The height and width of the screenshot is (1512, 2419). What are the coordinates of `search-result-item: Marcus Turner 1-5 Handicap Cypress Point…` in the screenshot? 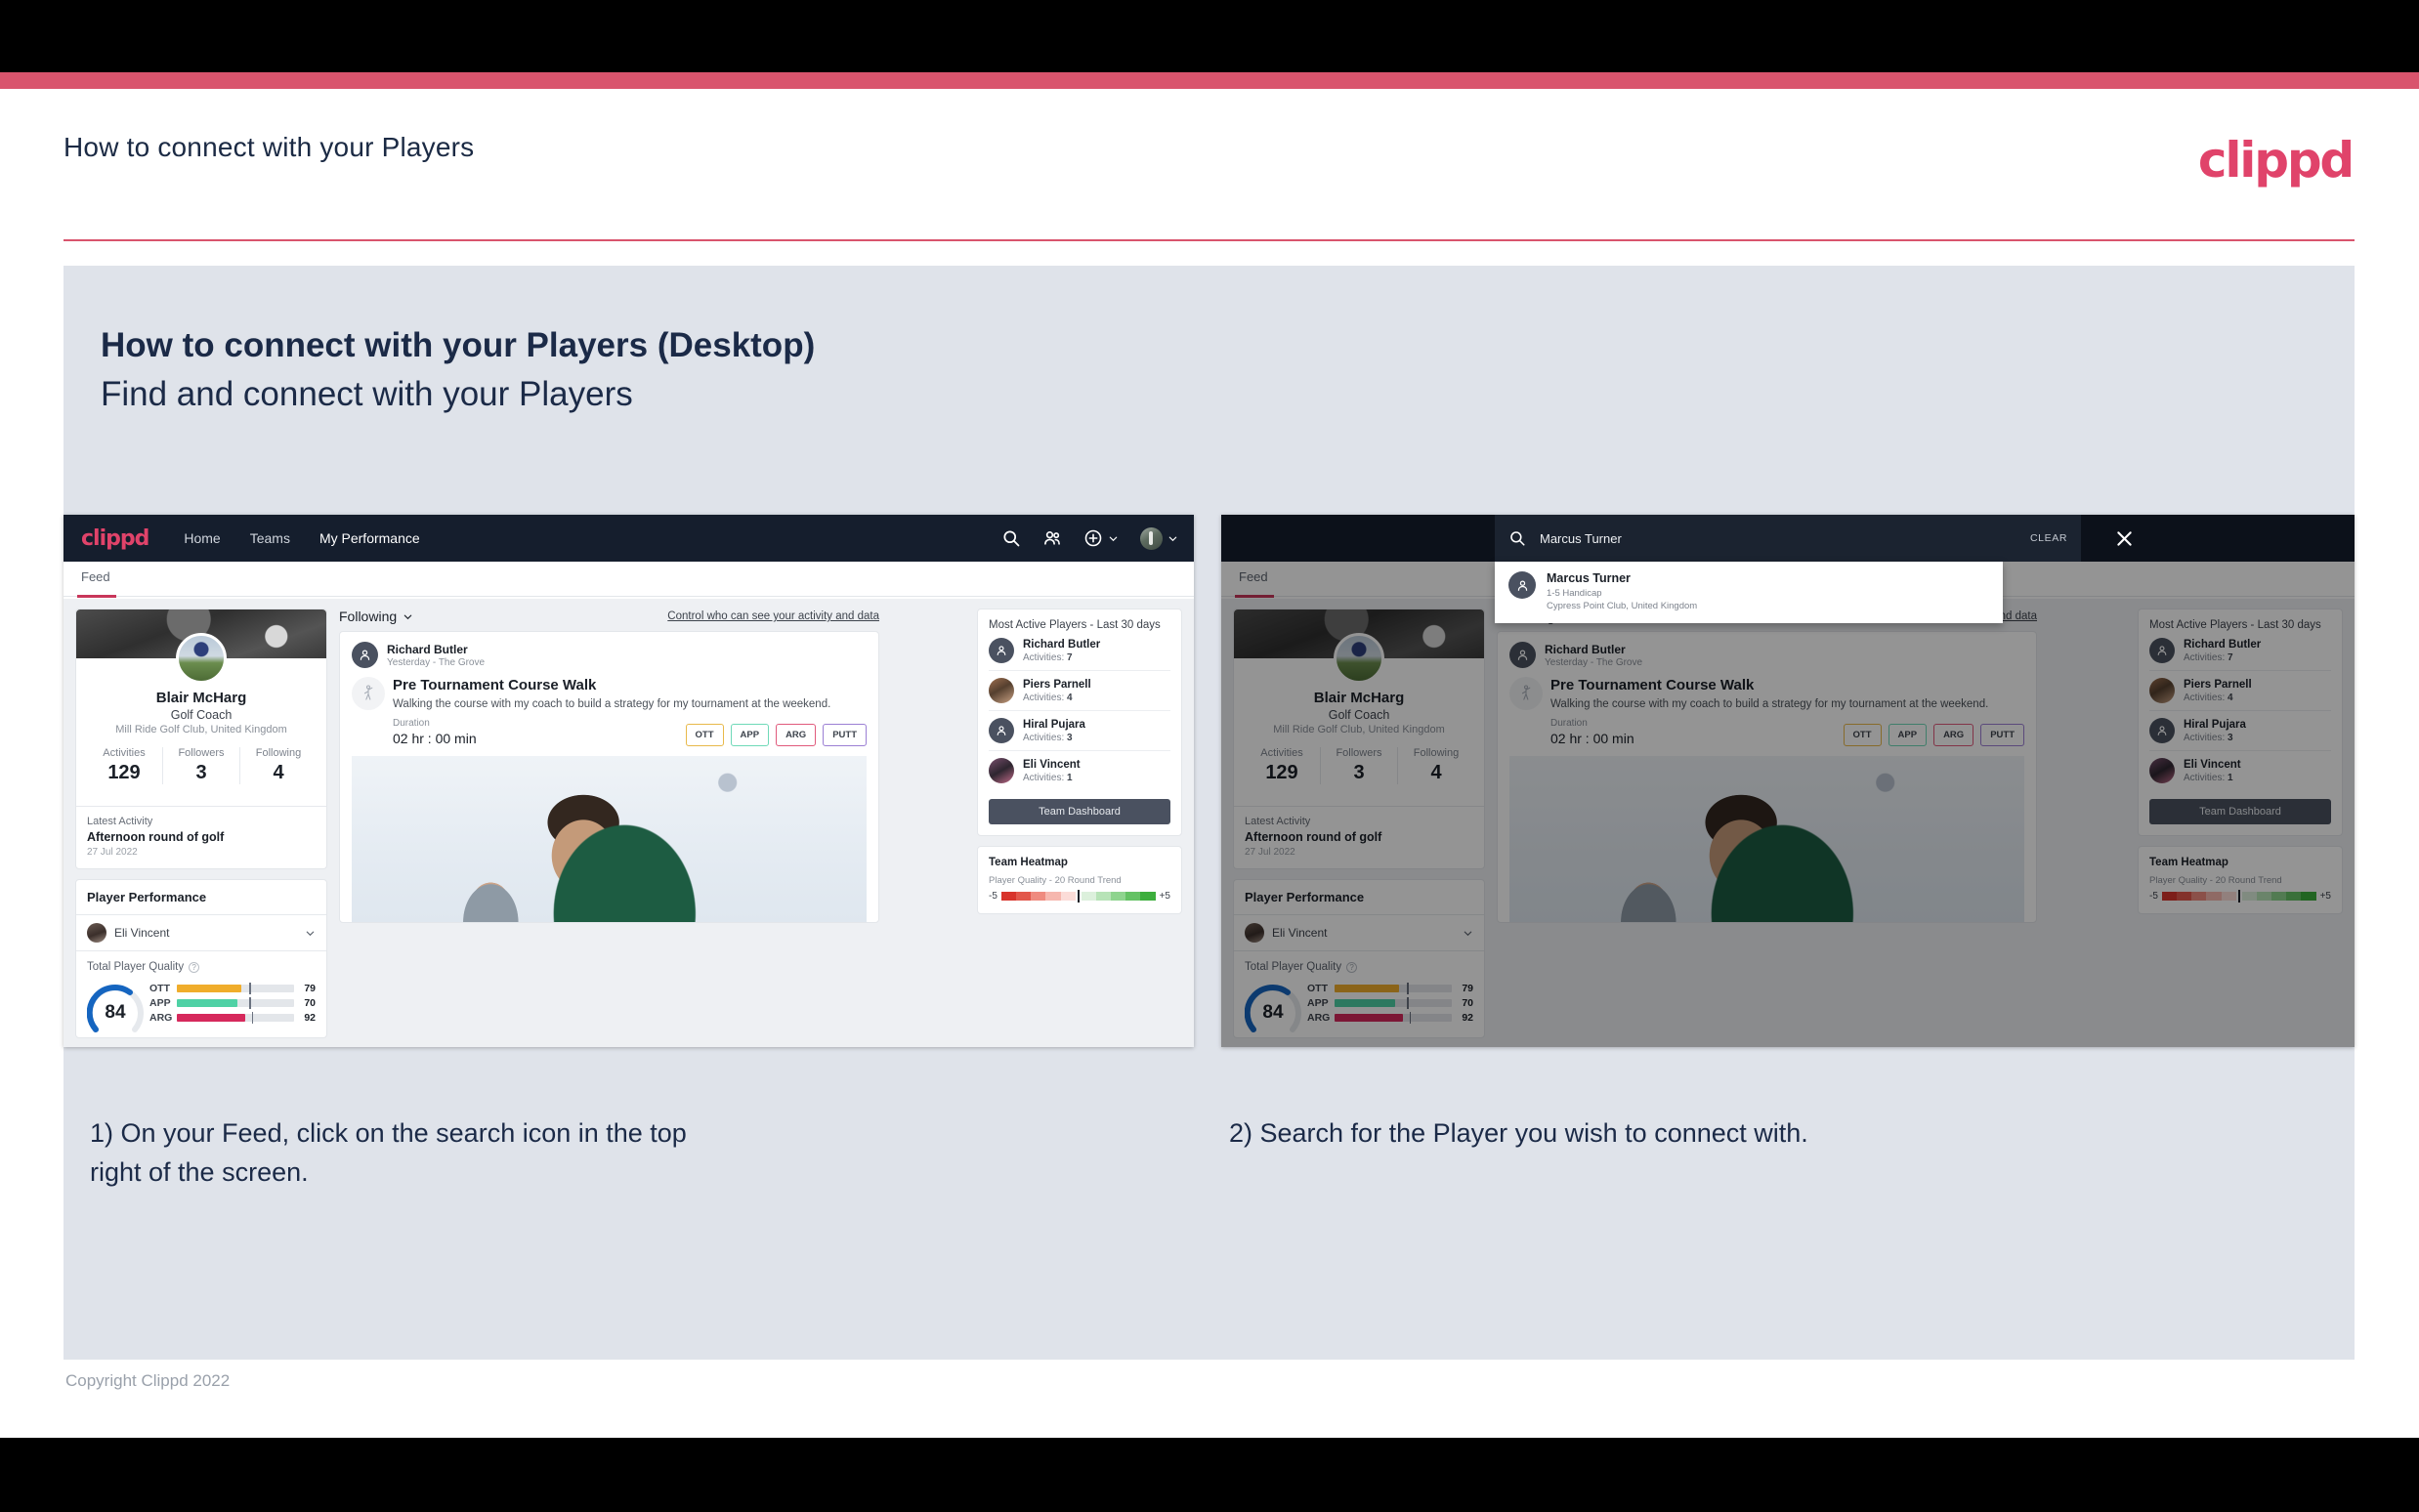 It's located at (1748, 591).